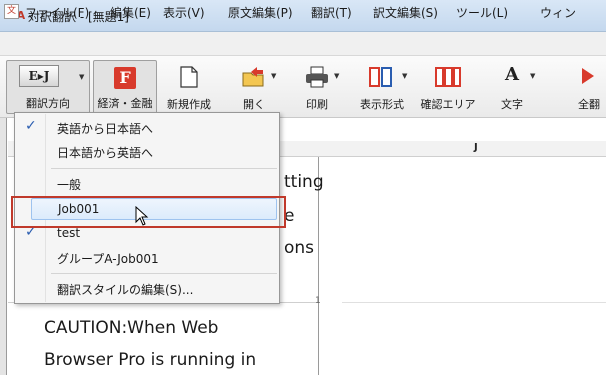 This screenshot has height=375, width=606. I want to click on open-folder-icon, so click(253, 77).